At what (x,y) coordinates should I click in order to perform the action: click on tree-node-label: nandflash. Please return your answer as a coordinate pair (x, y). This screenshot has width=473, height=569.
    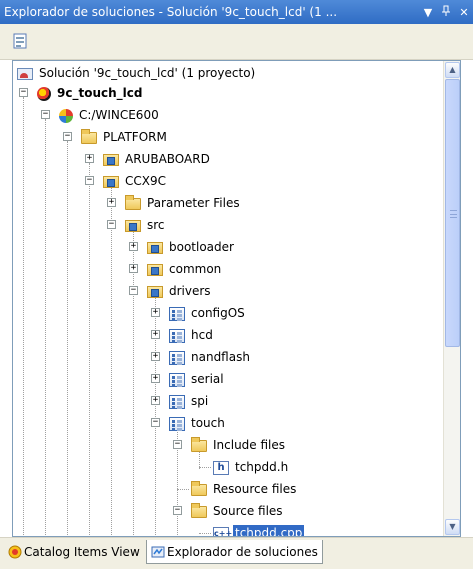
    Looking at the image, I should click on (220, 357).